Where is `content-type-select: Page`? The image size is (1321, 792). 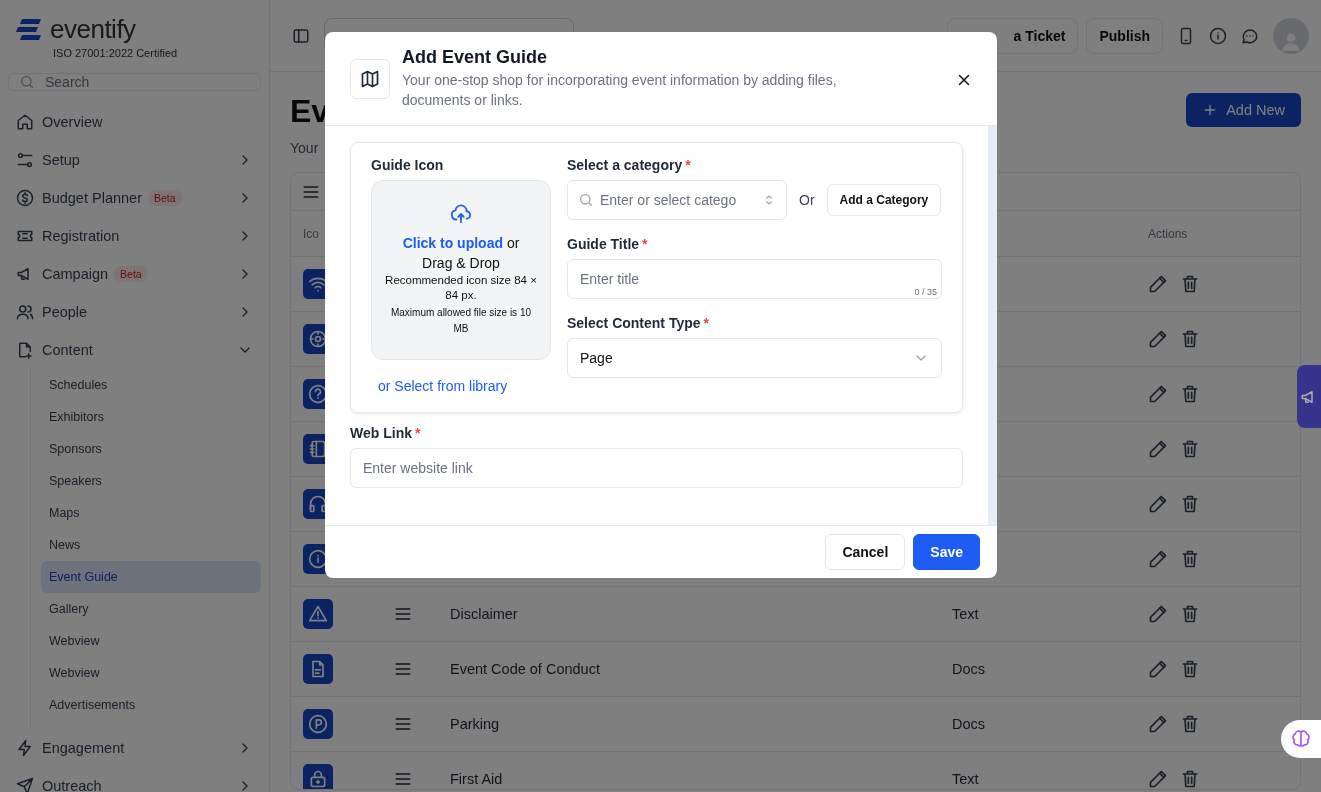 content-type-select: Page is located at coordinates (754, 358).